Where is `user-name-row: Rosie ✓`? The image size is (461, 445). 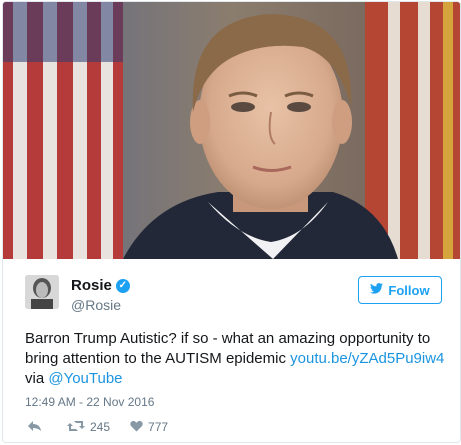 user-name-row: Rosie ✓ is located at coordinates (100, 285).